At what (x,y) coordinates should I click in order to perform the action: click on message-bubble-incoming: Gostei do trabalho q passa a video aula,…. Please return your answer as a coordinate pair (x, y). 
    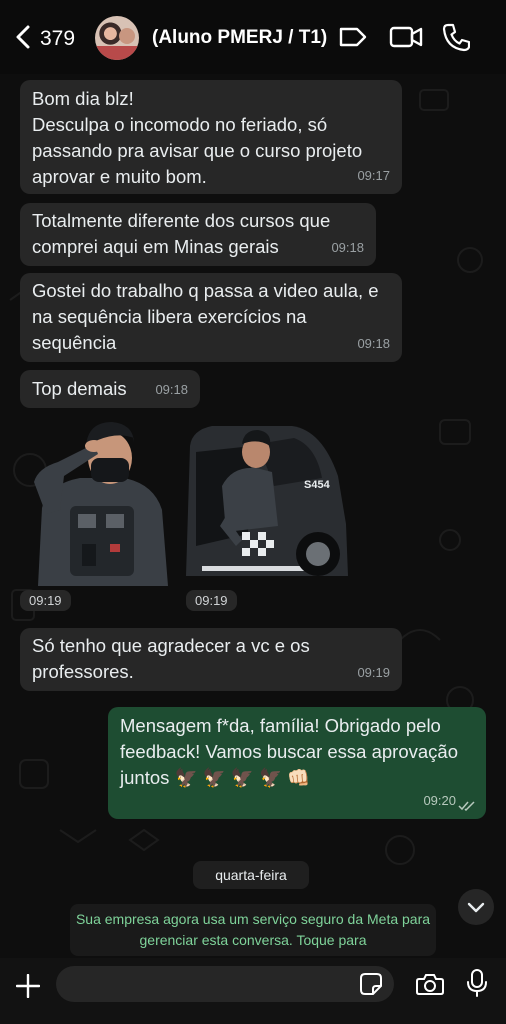
    Looking at the image, I should click on (211, 317).